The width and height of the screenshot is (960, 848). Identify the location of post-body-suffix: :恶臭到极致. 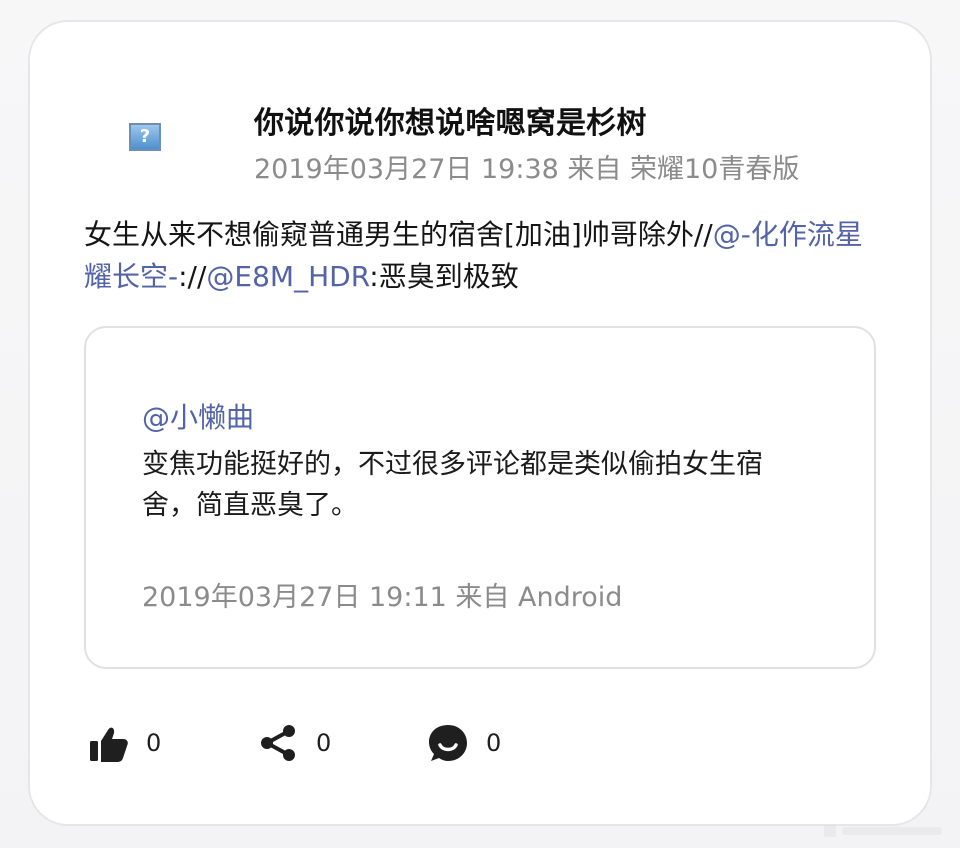
(444, 276).